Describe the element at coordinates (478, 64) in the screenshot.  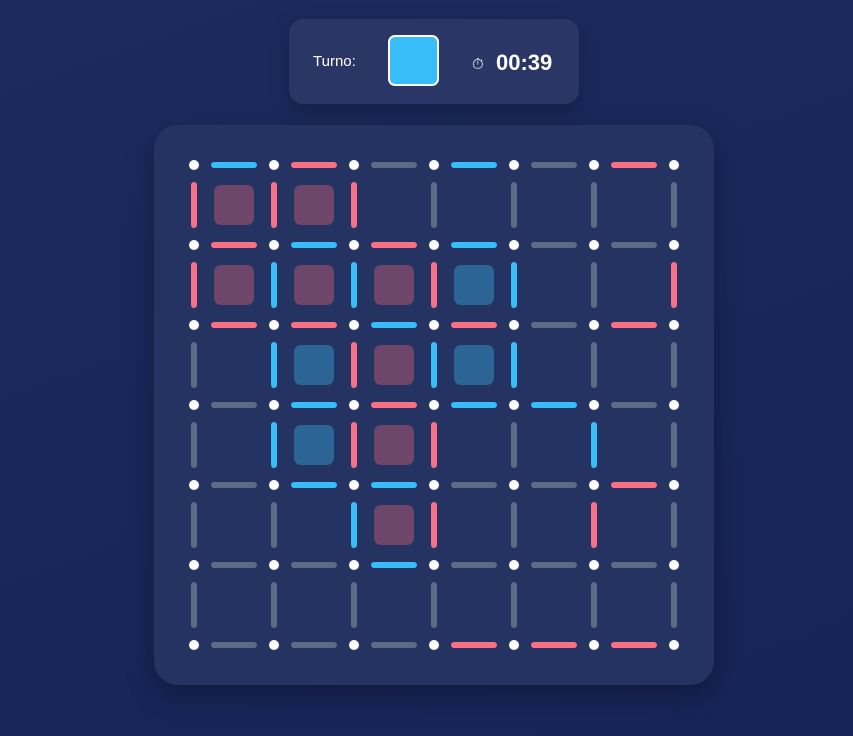
I see `stopwatch-icon: ⏱` at that location.